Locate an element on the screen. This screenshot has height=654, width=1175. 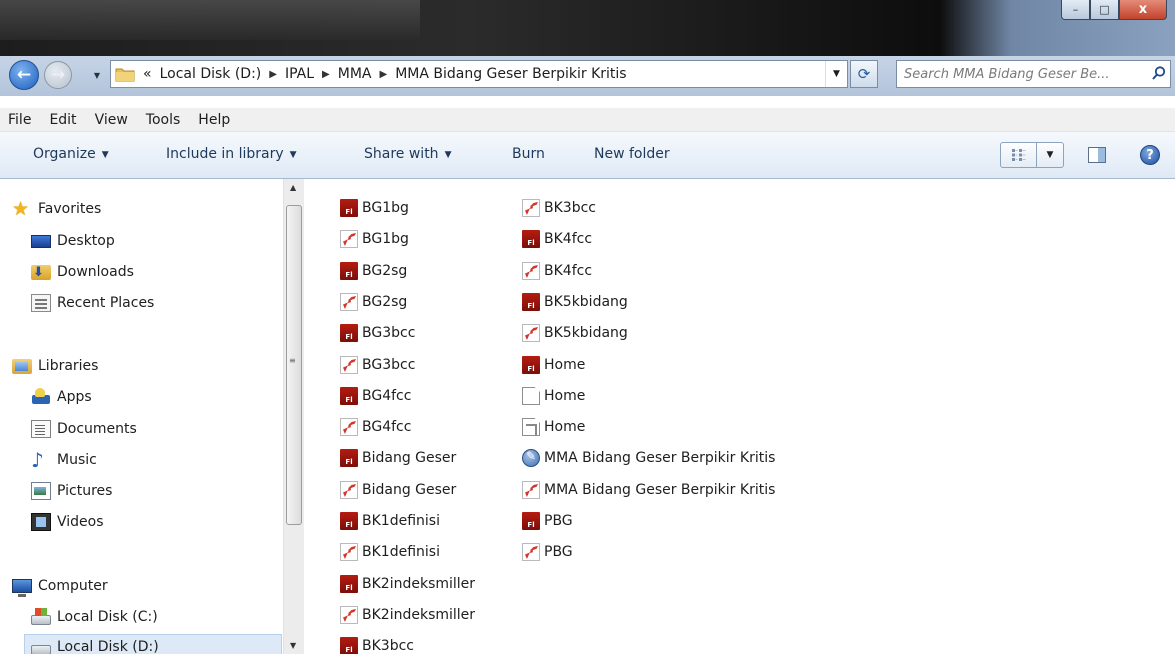
close-button: x is located at coordinates (1143, 10).